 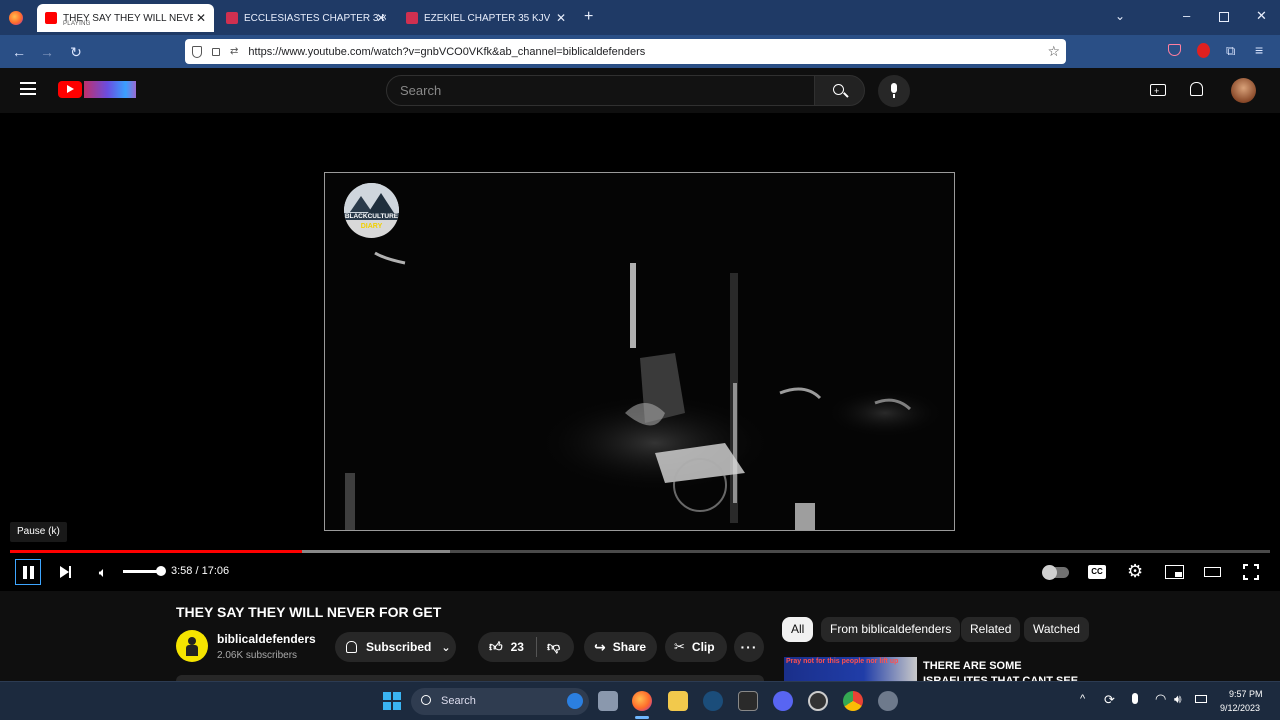 What do you see at coordinates (1082, 699) in the screenshot?
I see `tray-overflow-chevron-icon: ^` at bounding box center [1082, 699].